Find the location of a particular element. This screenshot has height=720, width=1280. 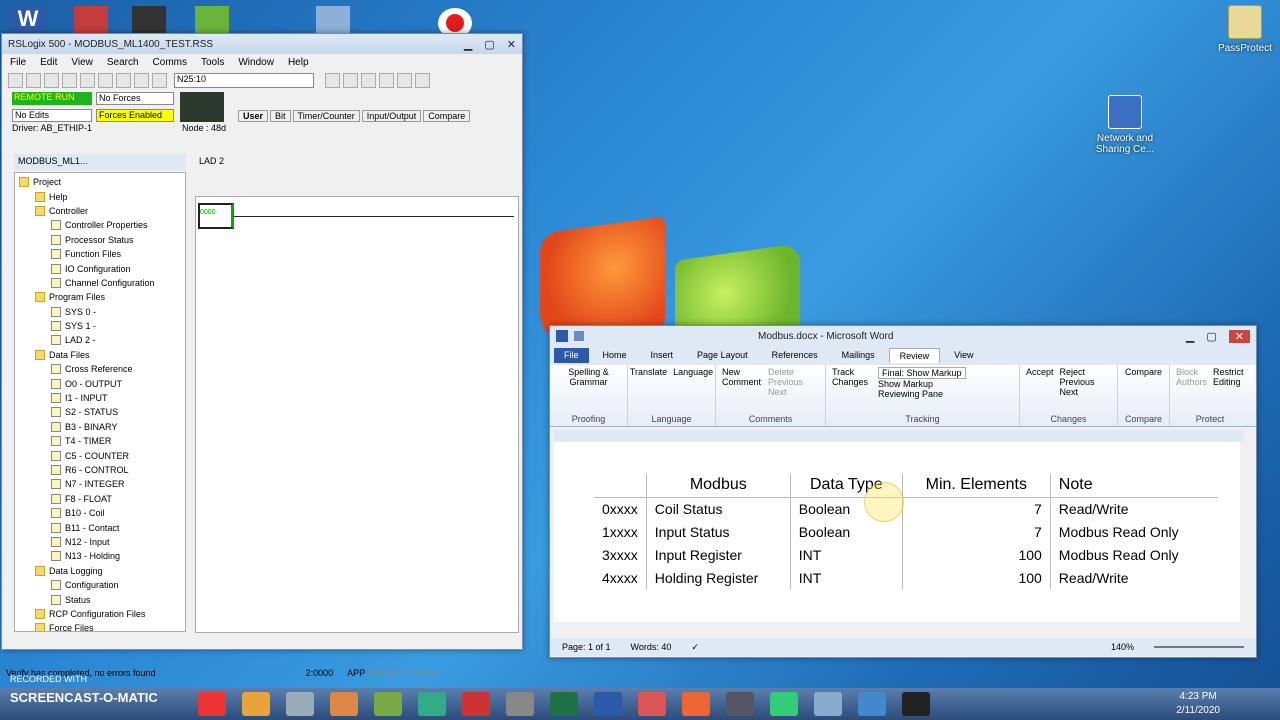

tab-mailings: Mailings is located at coordinates (858, 355).